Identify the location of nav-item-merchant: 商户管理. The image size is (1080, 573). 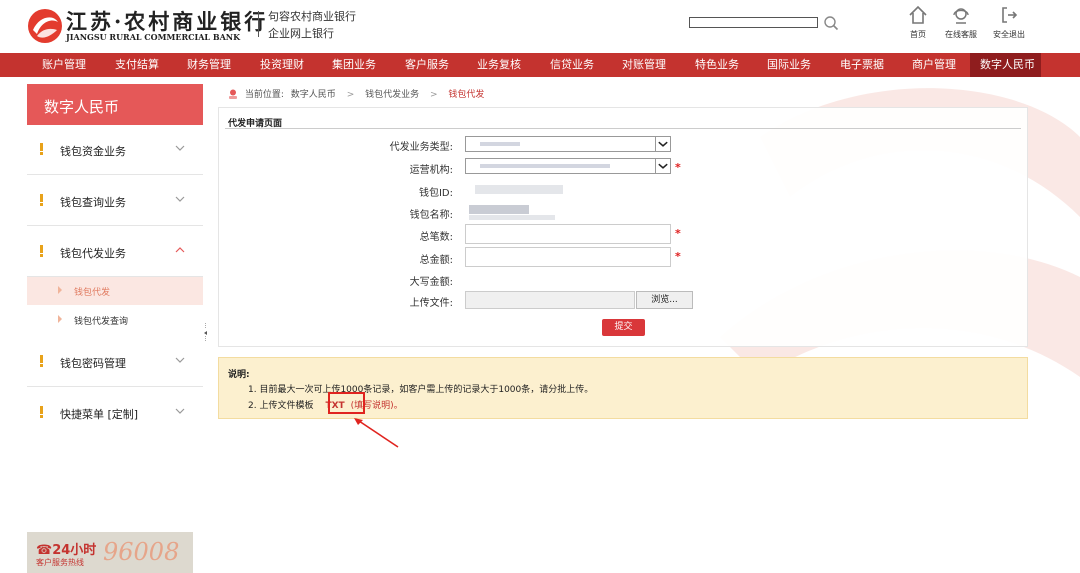
(934, 65).